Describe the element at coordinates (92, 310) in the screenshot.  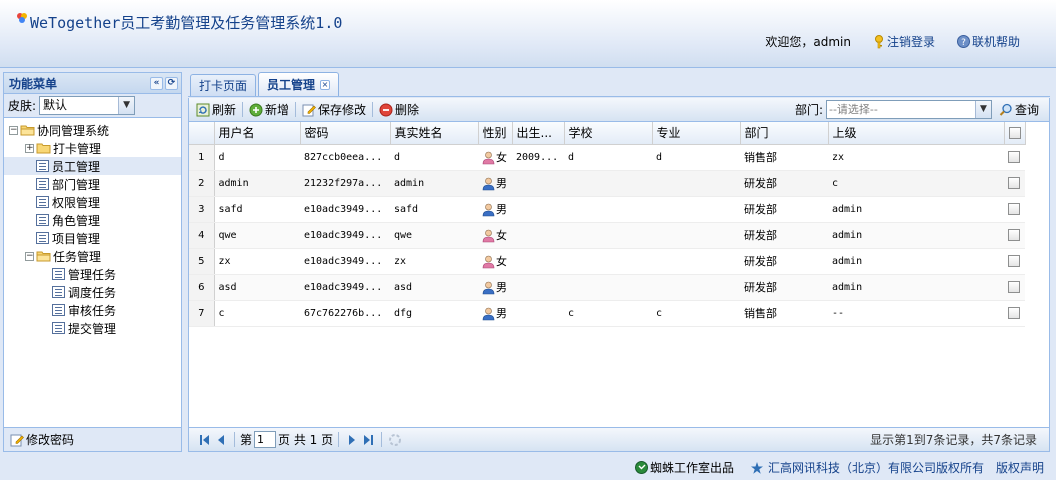
I see `tree-node-task-review: 审核任务` at that location.